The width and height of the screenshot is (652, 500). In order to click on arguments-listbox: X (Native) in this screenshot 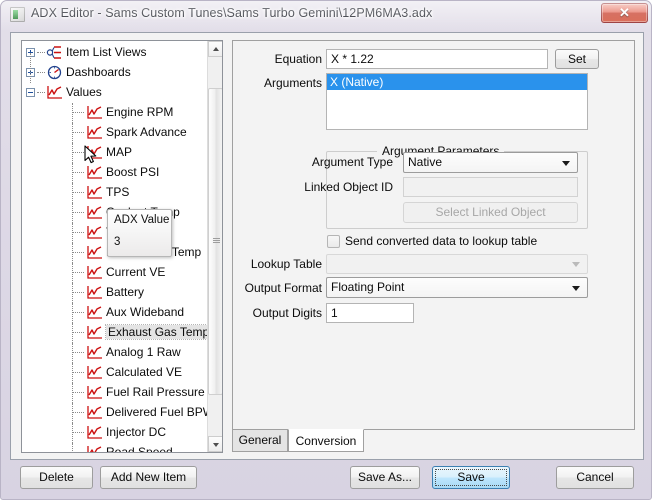, I will do `click(457, 101)`.